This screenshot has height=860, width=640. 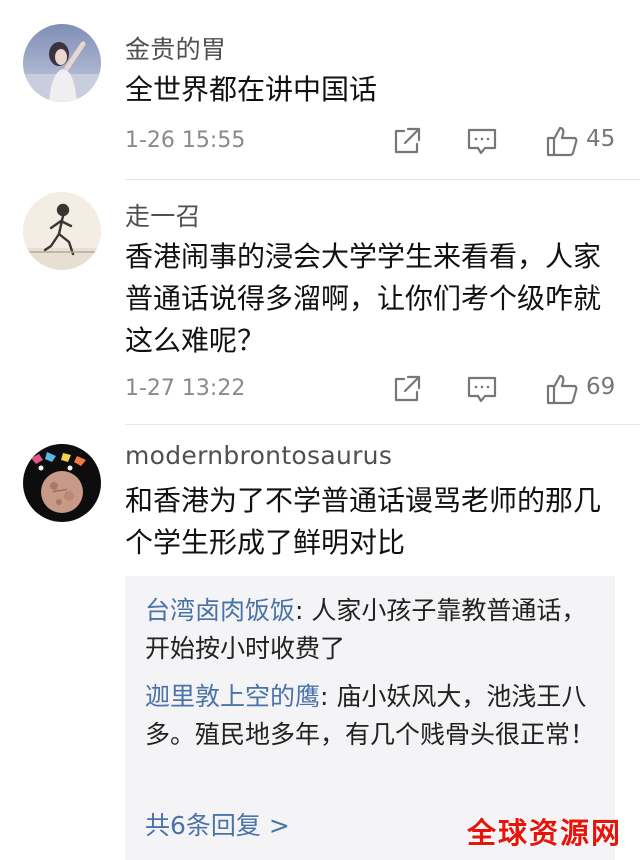 What do you see at coordinates (258, 455) in the screenshot?
I see `username: modernbrontosaurus` at bounding box center [258, 455].